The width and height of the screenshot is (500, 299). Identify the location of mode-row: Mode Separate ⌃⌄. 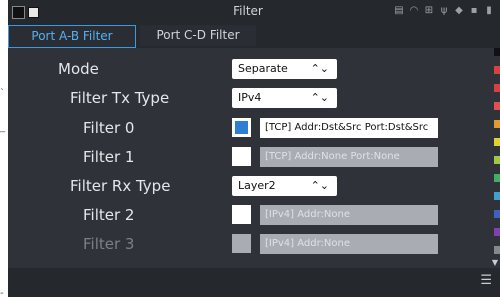
(243, 69).